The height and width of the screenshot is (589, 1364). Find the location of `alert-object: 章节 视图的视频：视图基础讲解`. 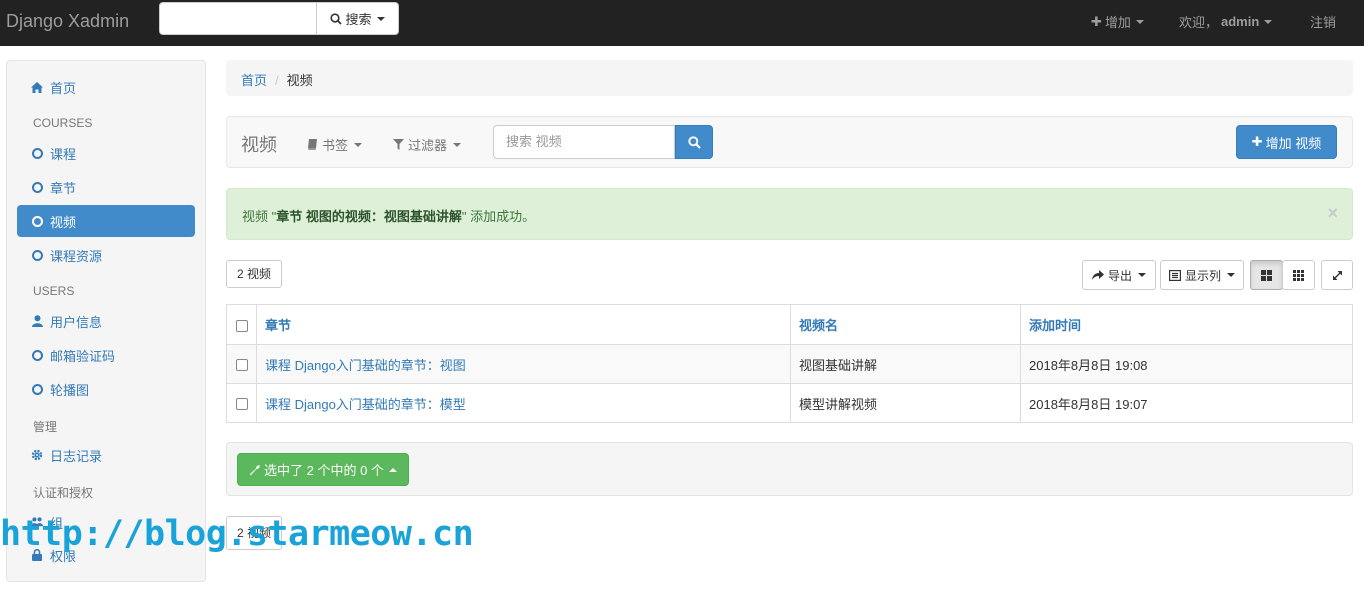

alert-object: 章节 视图的视频：视图基础讲解 is located at coordinates (369, 216).